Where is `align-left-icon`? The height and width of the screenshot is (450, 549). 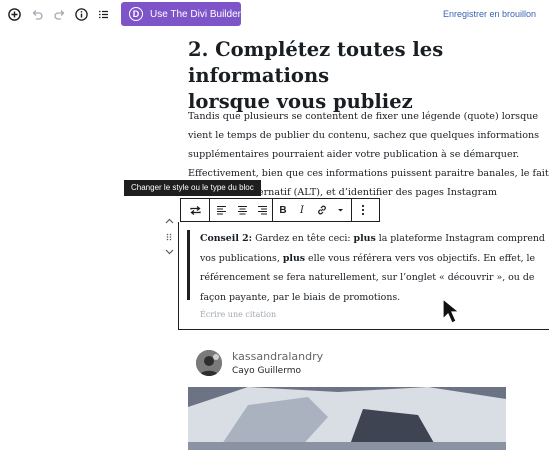 align-left-icon is located at coordinates (221, 210).